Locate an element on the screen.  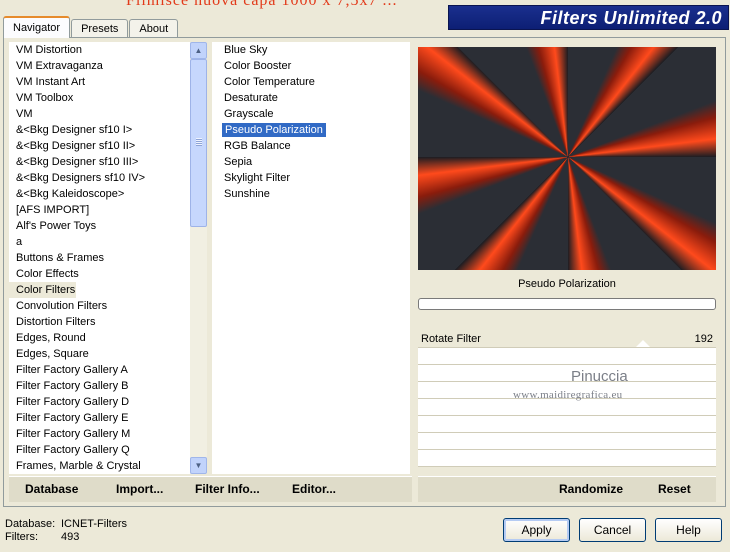
brand-title: Filters Unlimited 2.0 is located at coordinates (631, 18).